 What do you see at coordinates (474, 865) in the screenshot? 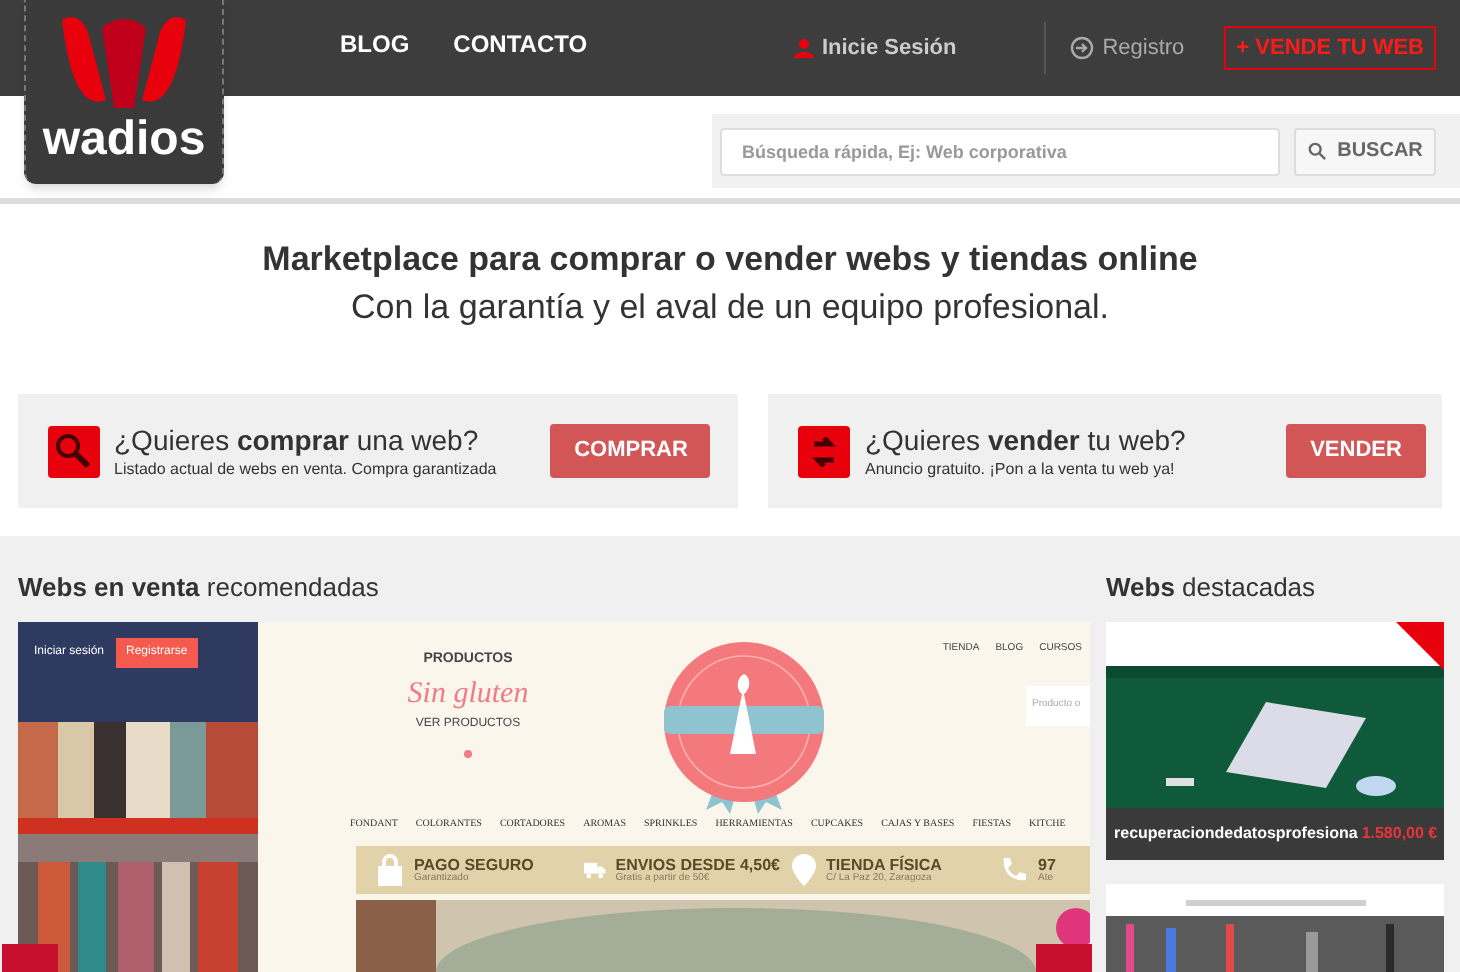
I see `feature-title: PAGO SEGURO` at bounding box center [474, 865].